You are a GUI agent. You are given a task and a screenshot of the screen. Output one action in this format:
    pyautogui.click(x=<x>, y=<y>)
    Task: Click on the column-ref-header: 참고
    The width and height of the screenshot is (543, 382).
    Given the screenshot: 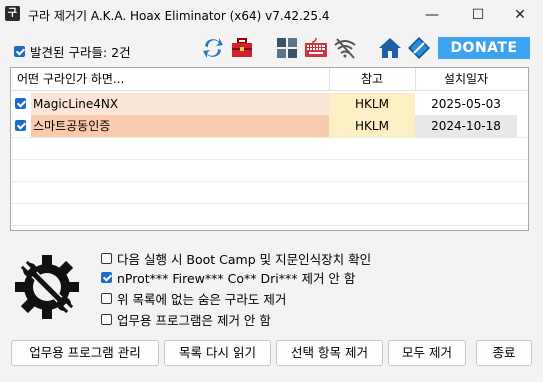 What is the action you would take?
    pyautogui.click(x=372, y=79)
    